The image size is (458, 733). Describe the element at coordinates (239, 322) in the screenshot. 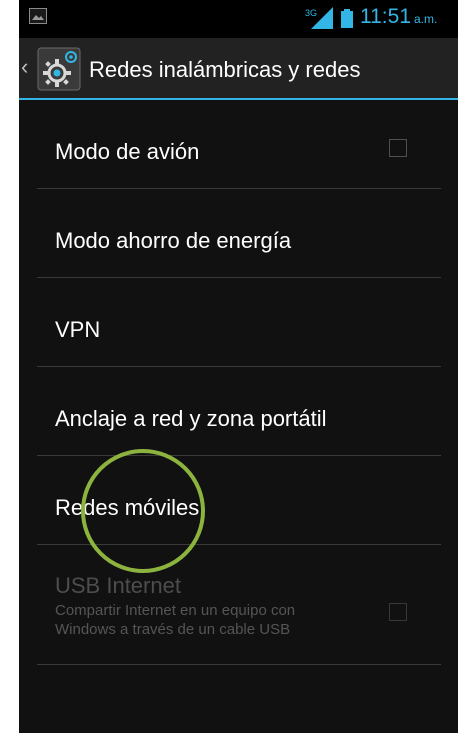

I see `pref-vpn: VPN` at that location.